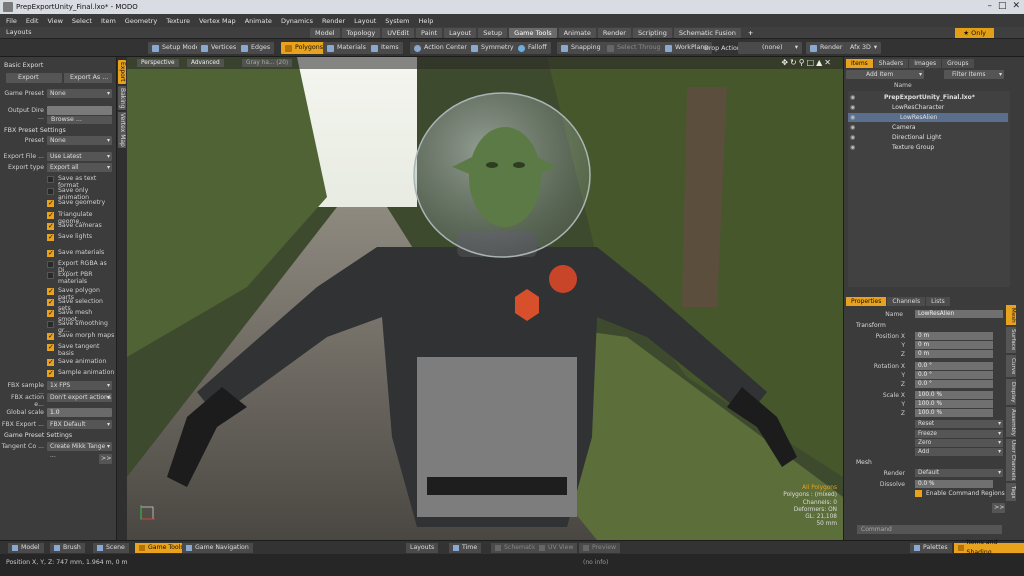 The width and height of the screenshot is (1024, 576). I want to click on tab-export: Export, so click(122, 72).